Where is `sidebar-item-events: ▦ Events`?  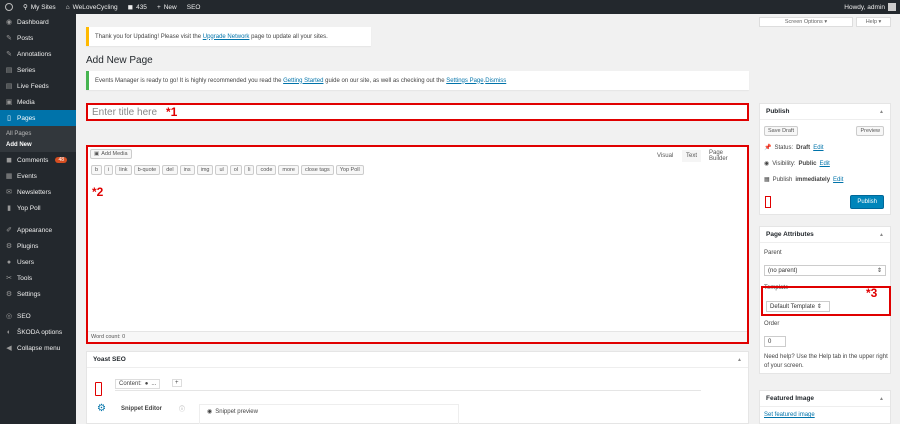
sidebar-item-events: ▦ Events is located at coordinates (38, 176).